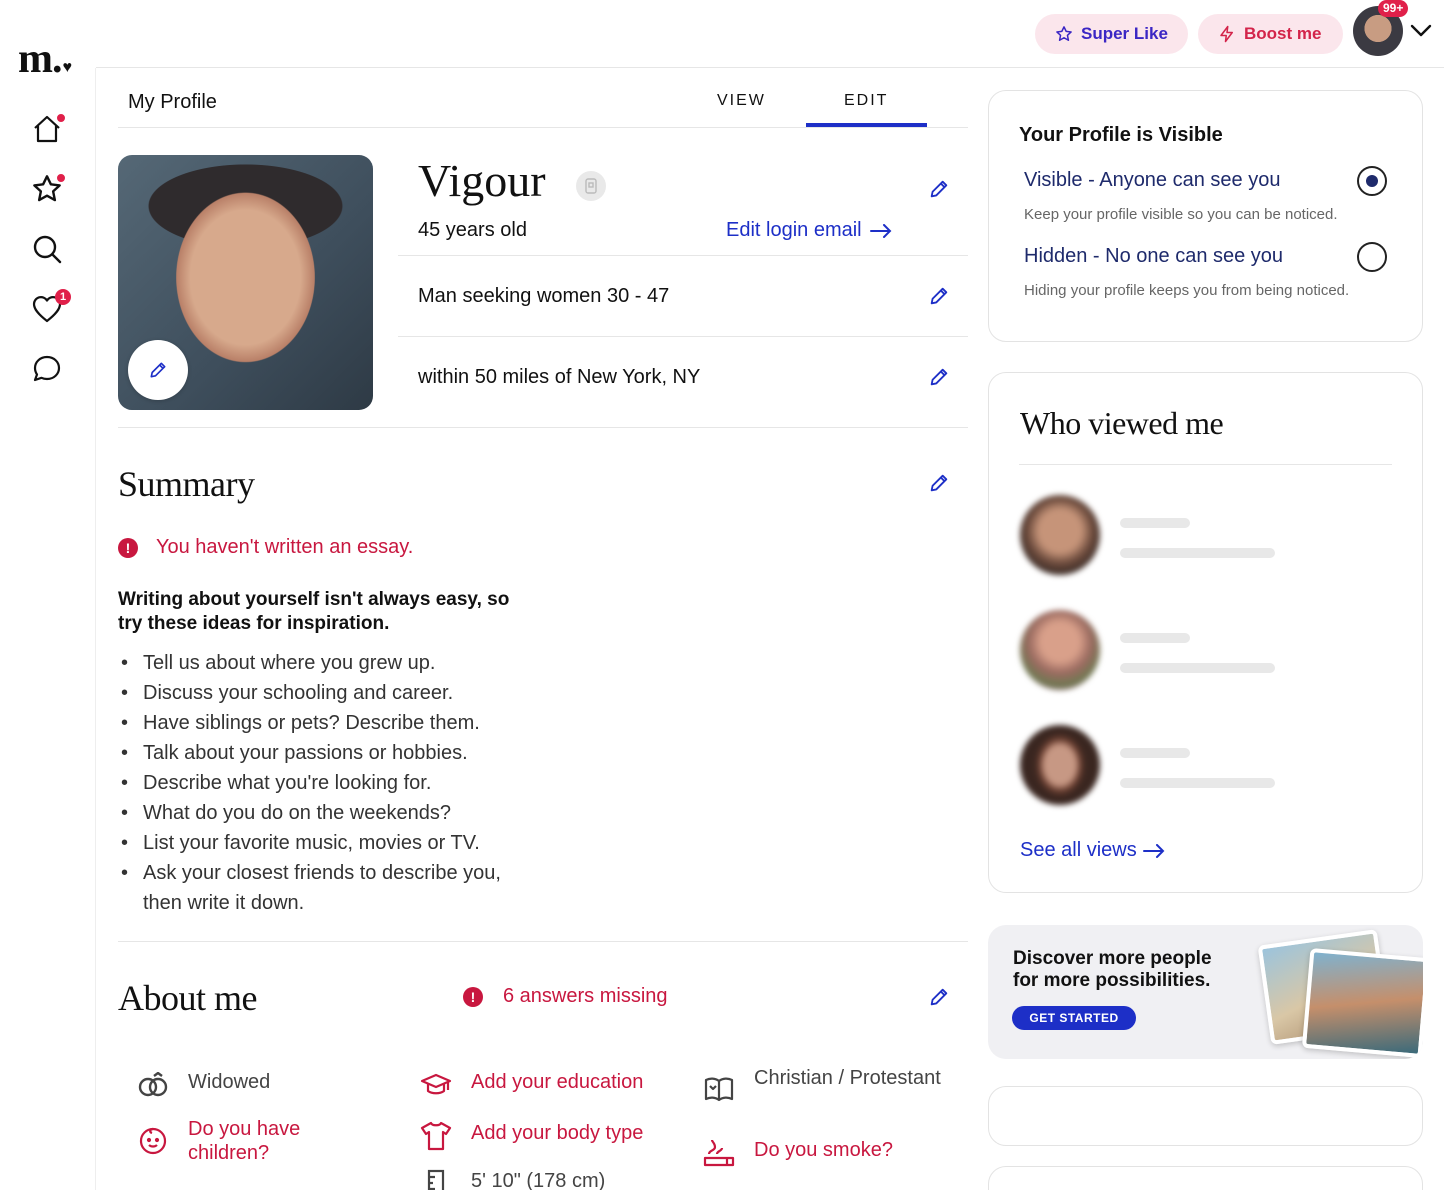 The image size is (1444, 1190). I want to click on see-all-views-link: See all views, so click(1092, 850).